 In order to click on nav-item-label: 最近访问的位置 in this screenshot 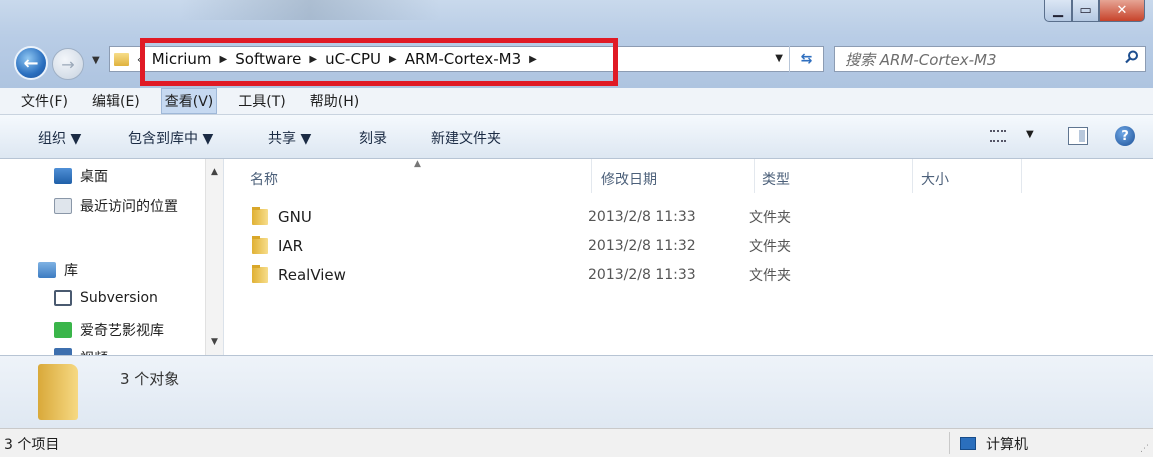, I will do `click(129, 207)`.